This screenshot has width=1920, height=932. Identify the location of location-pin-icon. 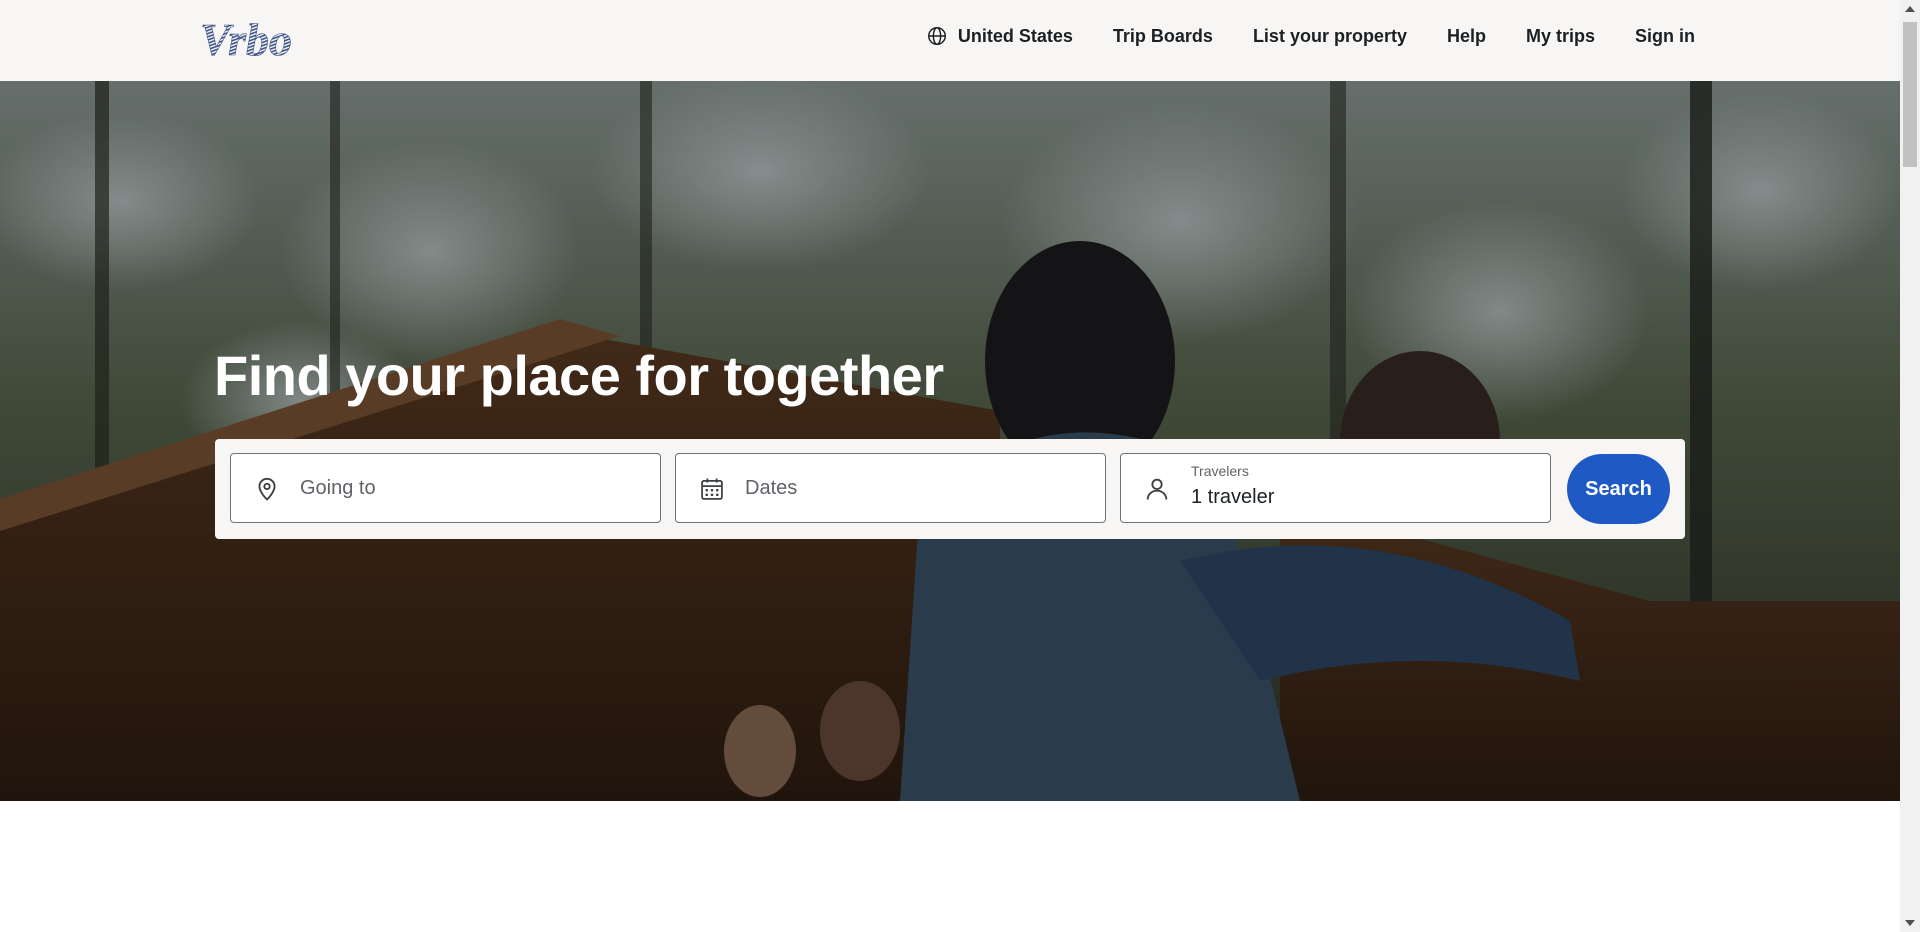
(267, 489).